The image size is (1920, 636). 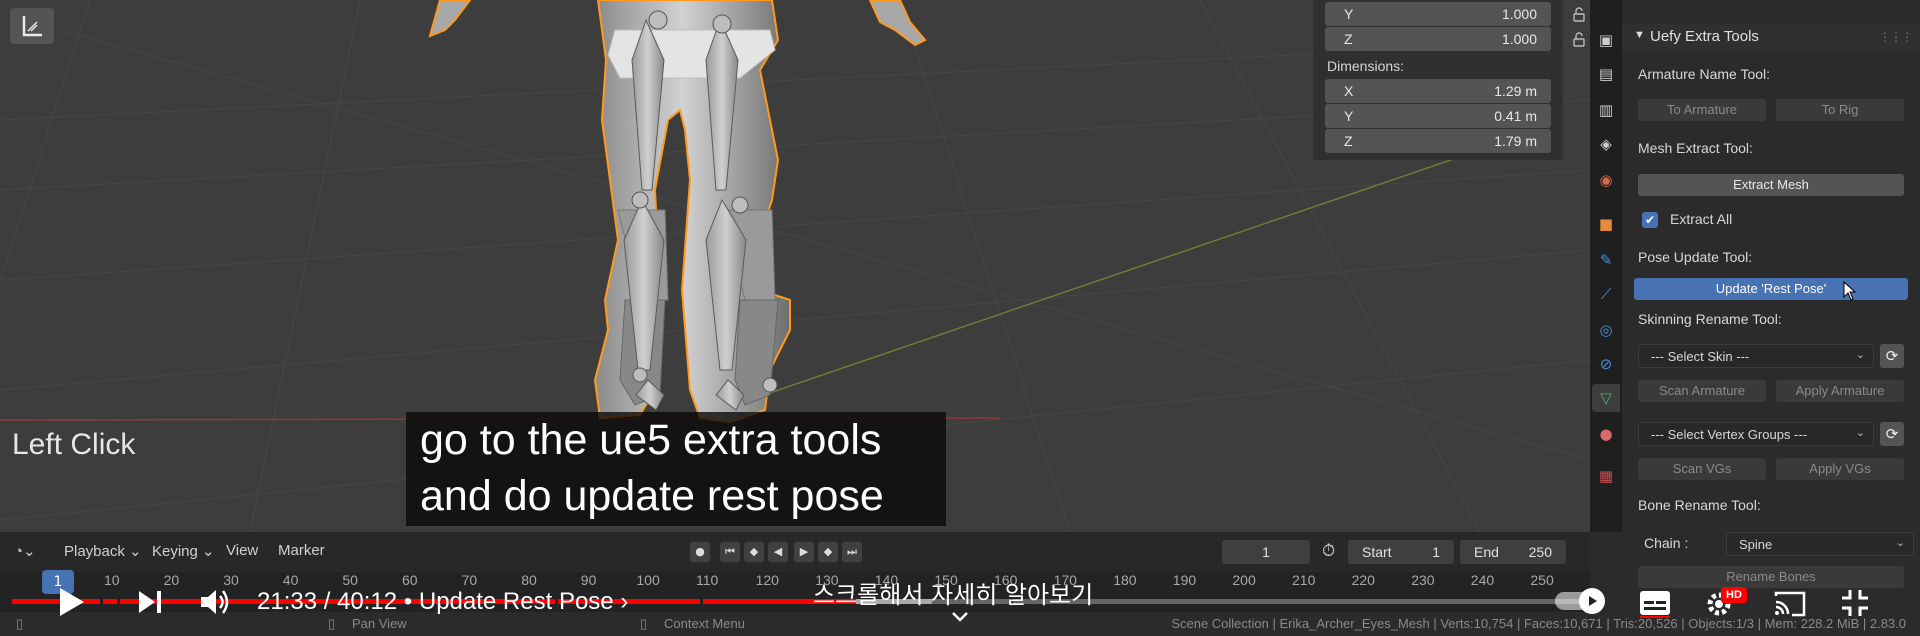 What do you see at coordinates (804, 552) in the screenshot?
I see `play-icon: ▶` at bounding box center [804, 552].